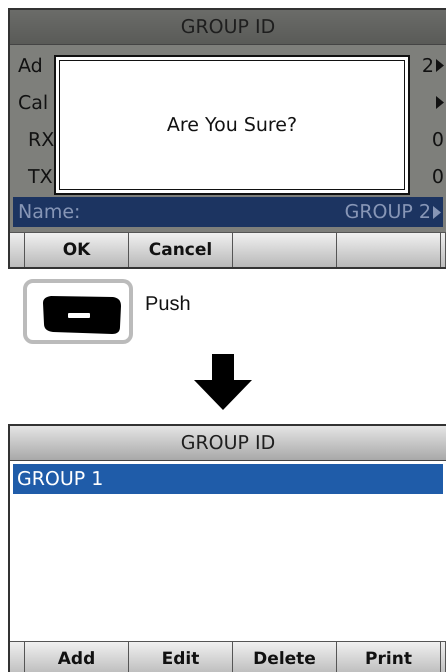  What do you see at coordinates (181, 250) in the screenshot?
I see `softkey: Cancel` at bounding box center [181, 250].